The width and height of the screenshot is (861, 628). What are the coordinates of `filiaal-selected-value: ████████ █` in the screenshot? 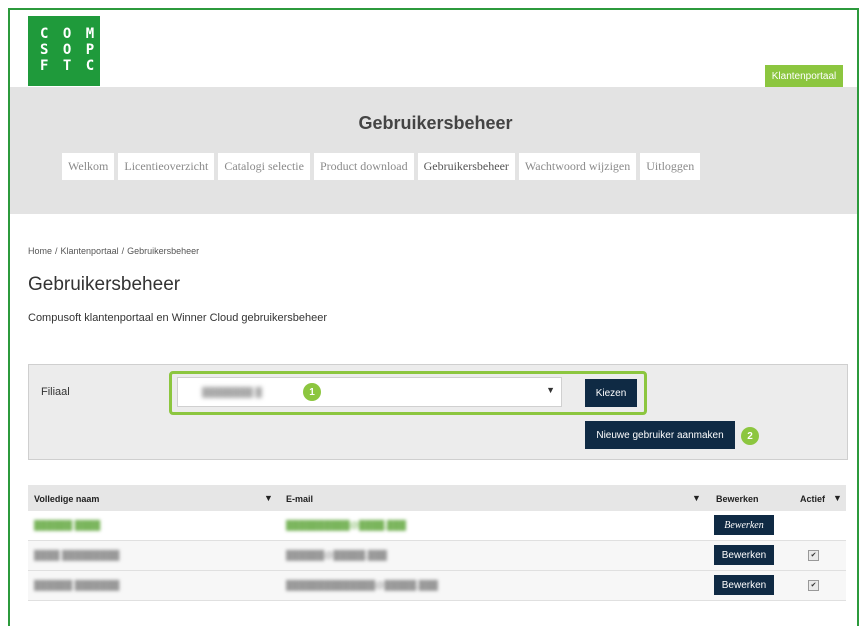 It's located at (232, 392).